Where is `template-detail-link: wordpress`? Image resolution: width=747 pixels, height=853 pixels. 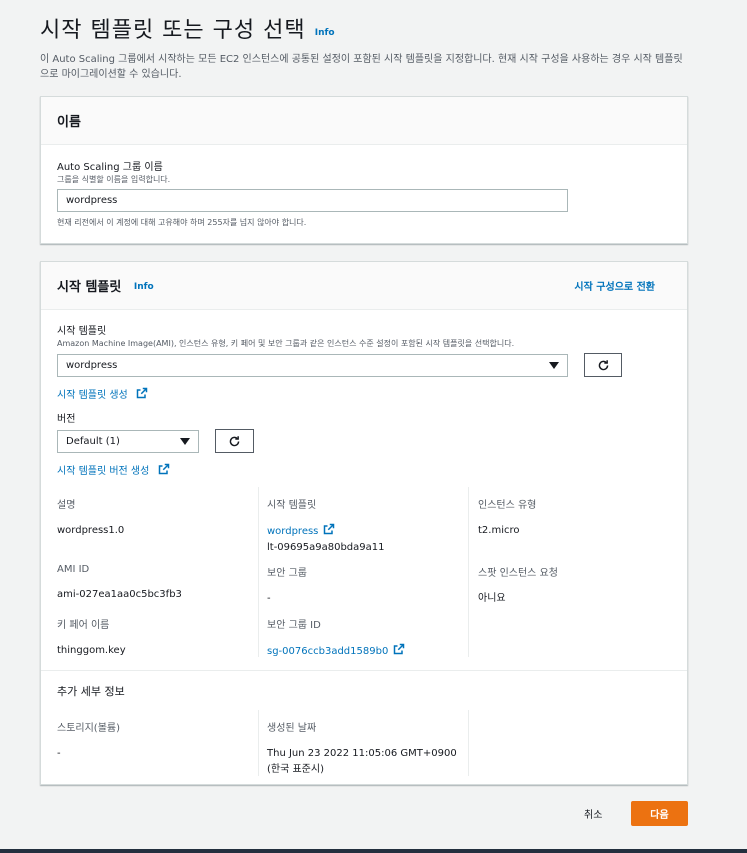
template-detail-link: wordpress is located at coordinates (301, 530).